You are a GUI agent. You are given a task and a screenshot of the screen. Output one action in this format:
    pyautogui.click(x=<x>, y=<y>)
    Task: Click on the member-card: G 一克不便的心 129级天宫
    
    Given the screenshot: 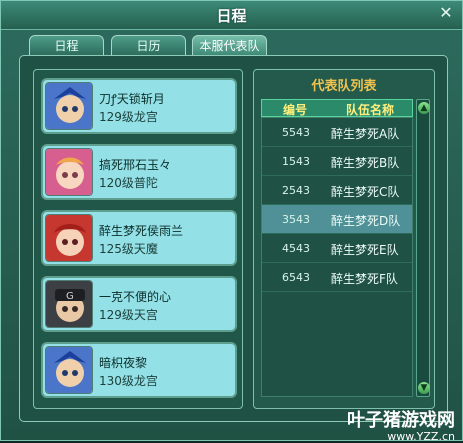 What is the action you would take?
    pyautogui.click(x=139, y=304)
    